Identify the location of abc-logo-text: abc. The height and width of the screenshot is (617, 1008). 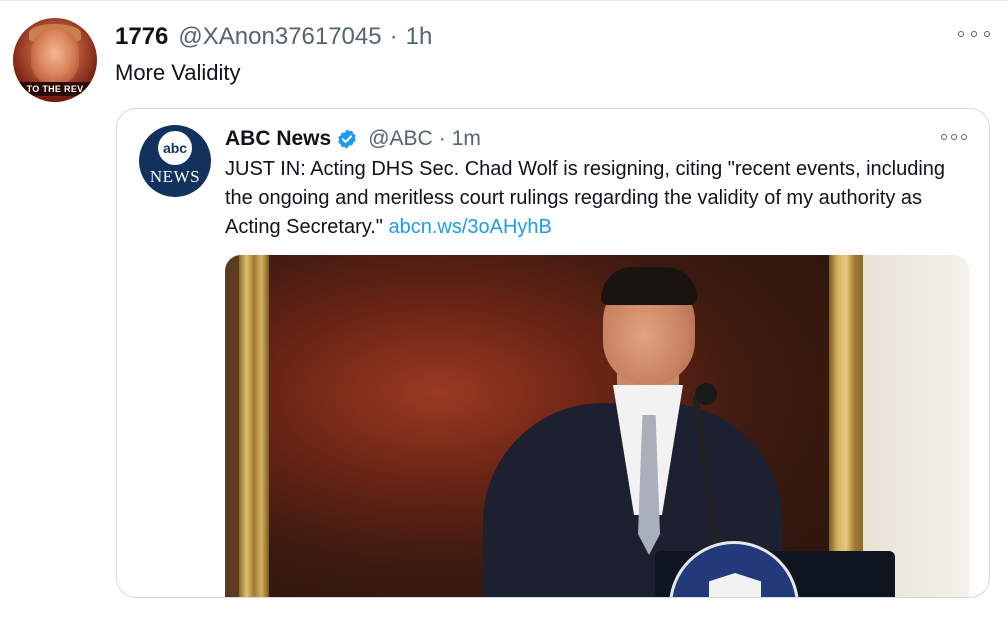
(175, 148).